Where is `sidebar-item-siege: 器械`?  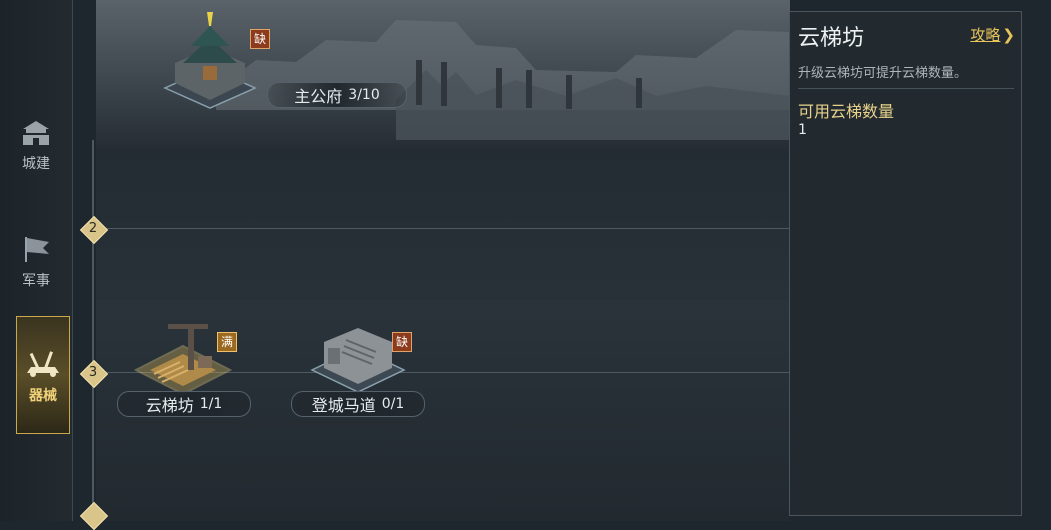
sidebar-item-siege: 器械 is located at coordinates (43, 375).